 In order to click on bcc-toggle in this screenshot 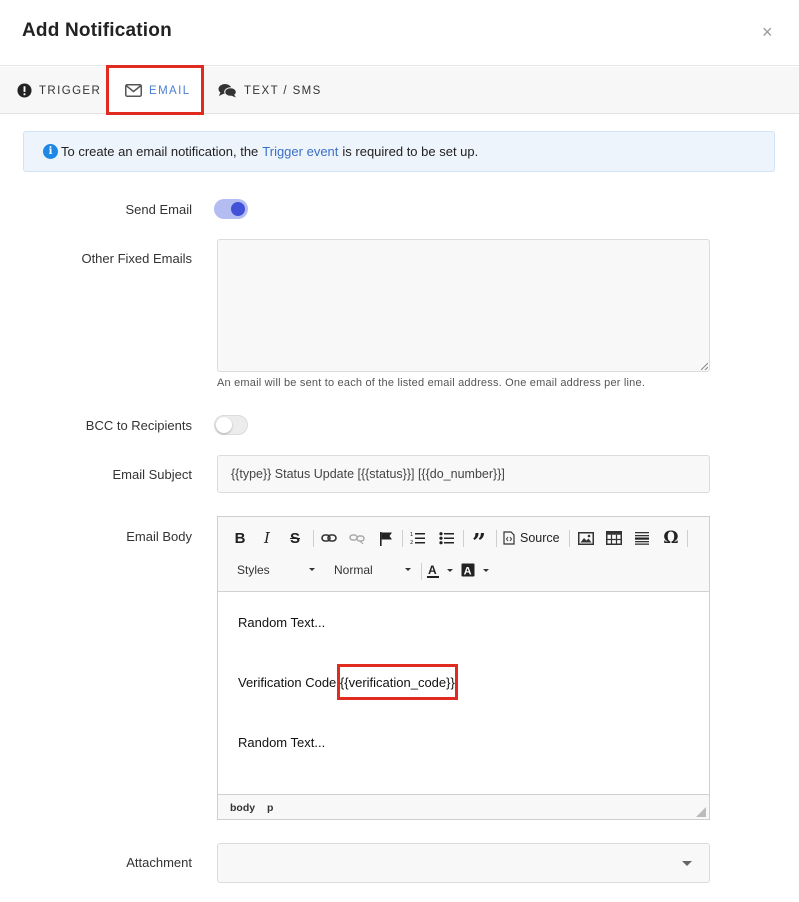, I will do `click(231, 425)`.